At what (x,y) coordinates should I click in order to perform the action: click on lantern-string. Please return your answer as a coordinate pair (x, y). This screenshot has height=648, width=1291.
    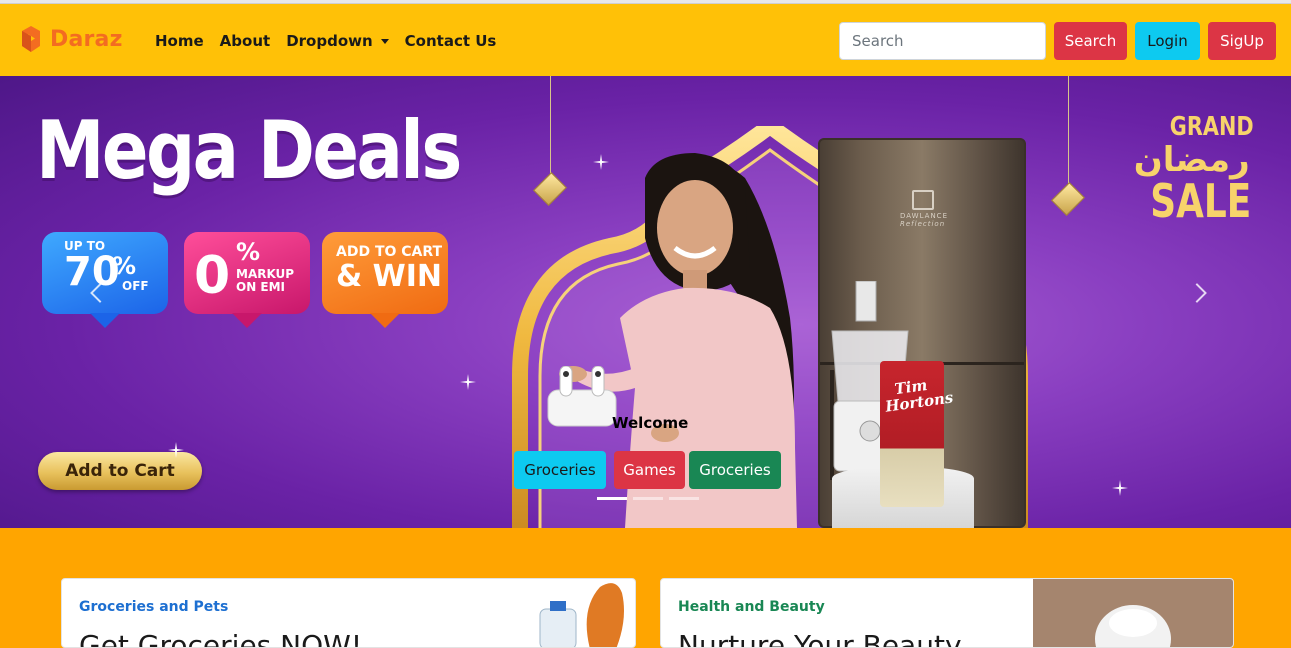
    Looking at the image, I should click on (1068, 131).